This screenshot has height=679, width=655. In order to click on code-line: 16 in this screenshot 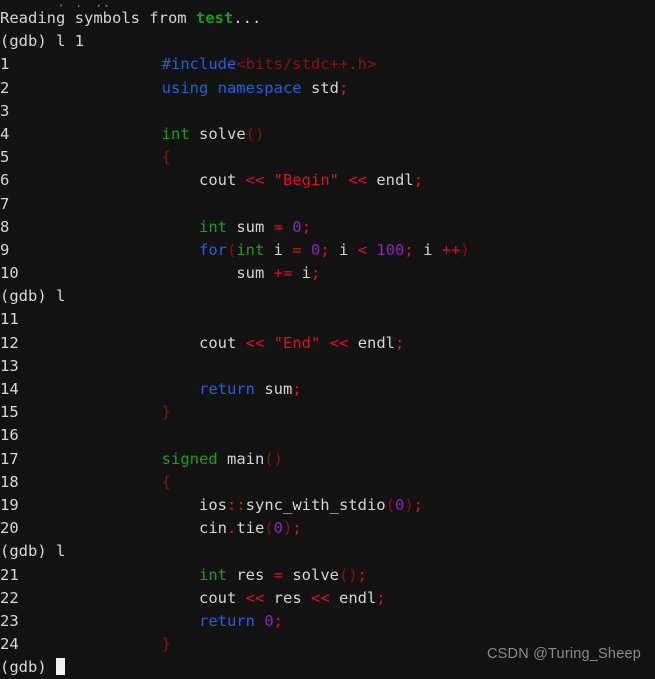, I will do `click(327, 435)`.